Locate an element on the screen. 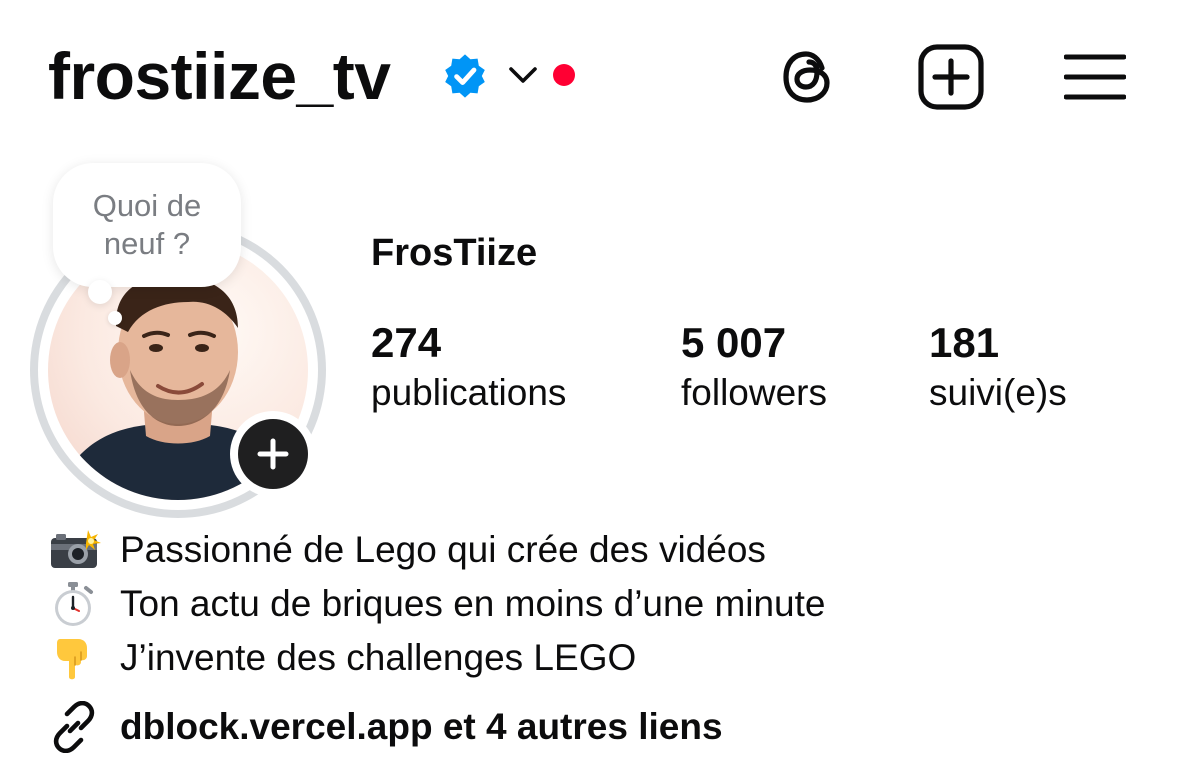 This screenshot has width=1179, height=778. following-label: suivi(e)s is located at coordinates (998, 392).